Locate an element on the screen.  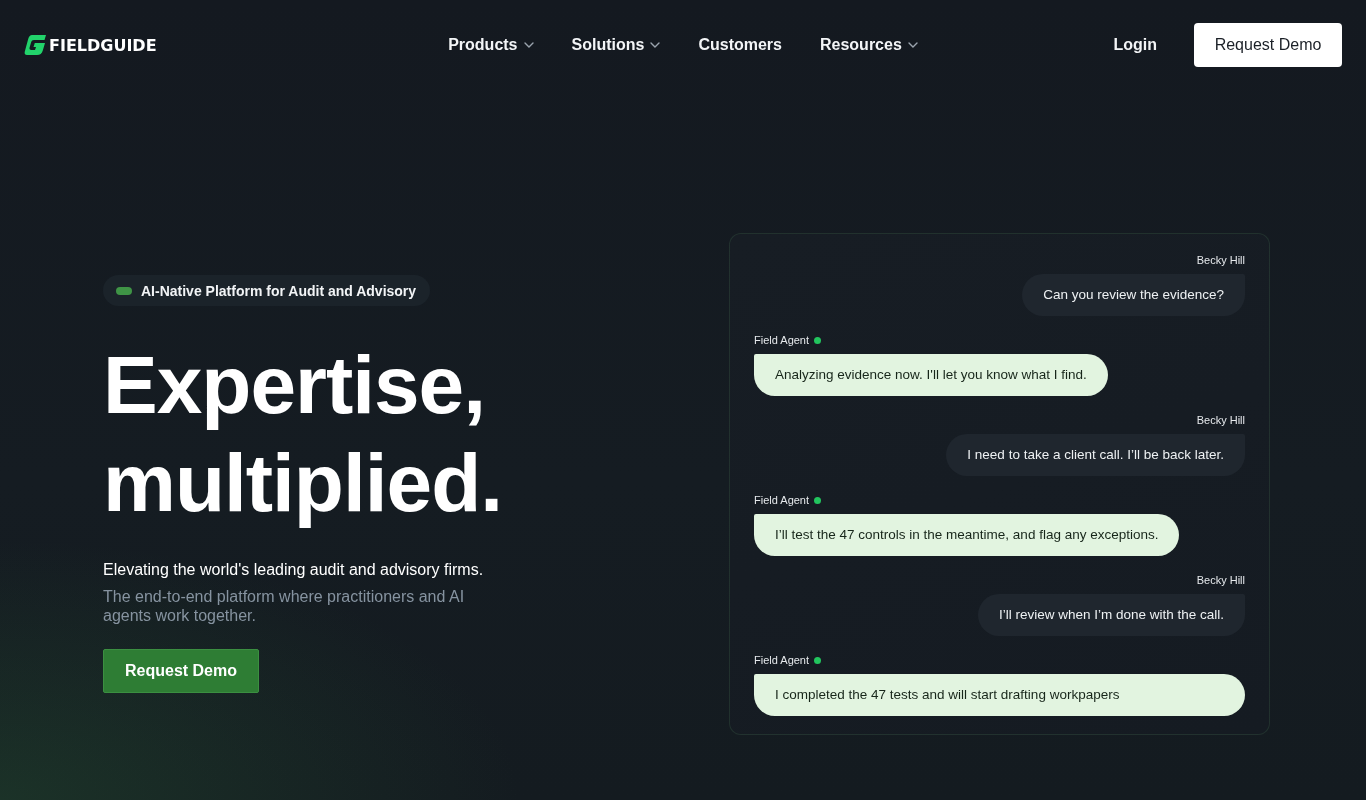
nav-link: Solutions is located at coordinates (616, 45).